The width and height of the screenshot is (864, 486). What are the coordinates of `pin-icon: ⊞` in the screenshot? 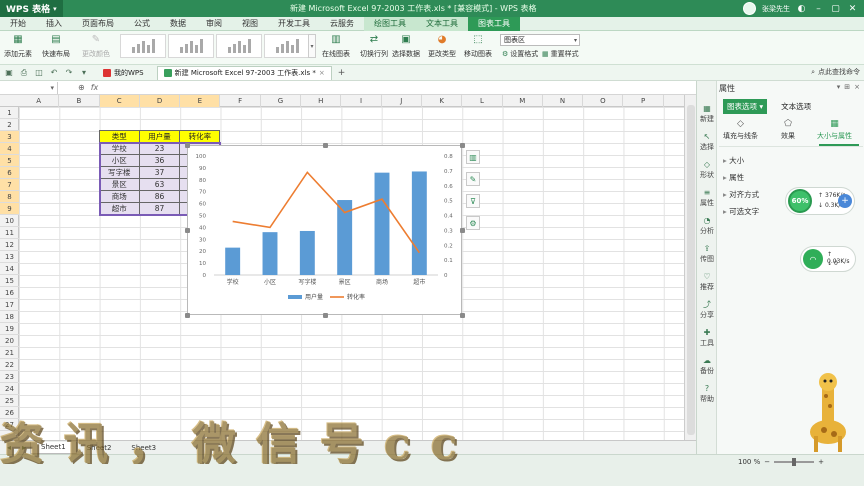 It's located at (847, 87).